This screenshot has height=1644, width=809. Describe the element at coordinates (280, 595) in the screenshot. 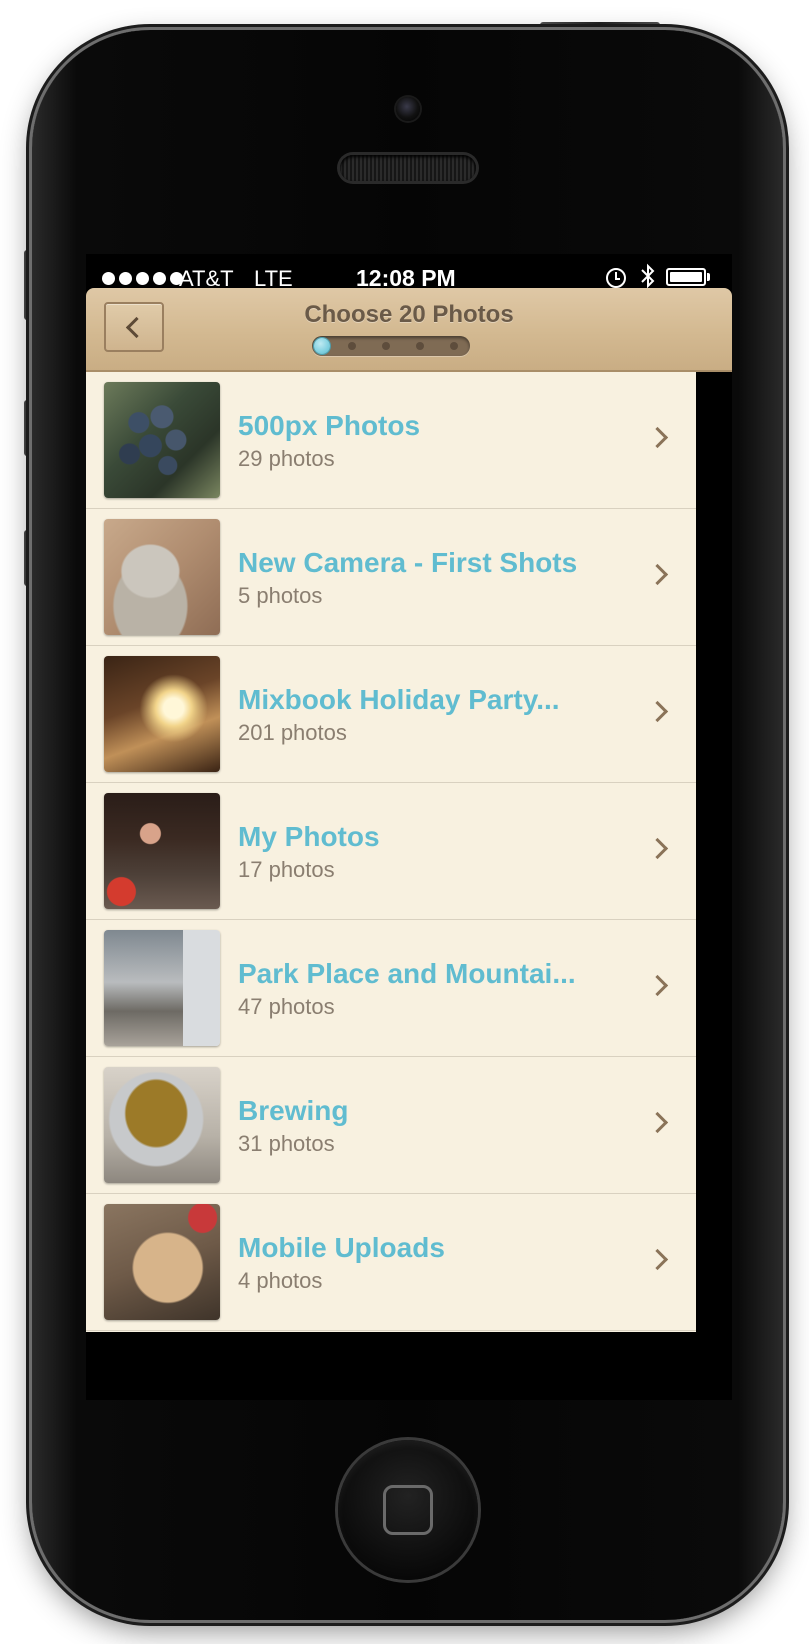

I see `album-photo-count: 5 photos` at that location.